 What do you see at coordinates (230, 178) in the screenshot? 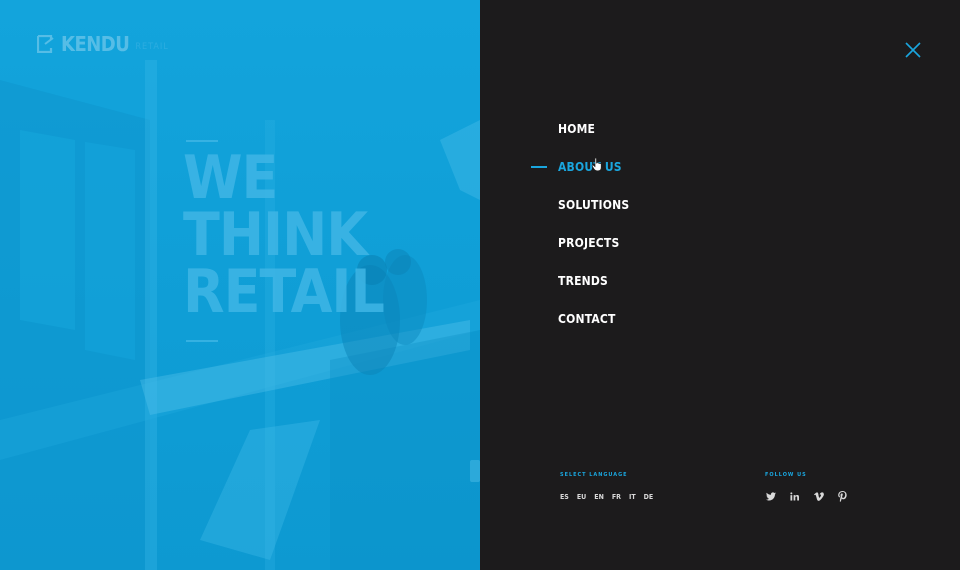
I see `tagline-line: WE` at bounding box center [230, 178].